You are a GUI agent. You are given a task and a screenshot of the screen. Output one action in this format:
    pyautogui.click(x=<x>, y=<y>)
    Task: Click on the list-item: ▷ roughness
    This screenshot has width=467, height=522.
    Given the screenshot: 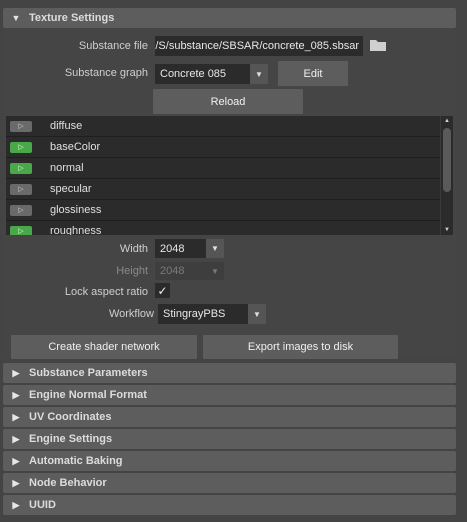 What is the action you would take?
    pyautogui.click(x=229, y=228)
    